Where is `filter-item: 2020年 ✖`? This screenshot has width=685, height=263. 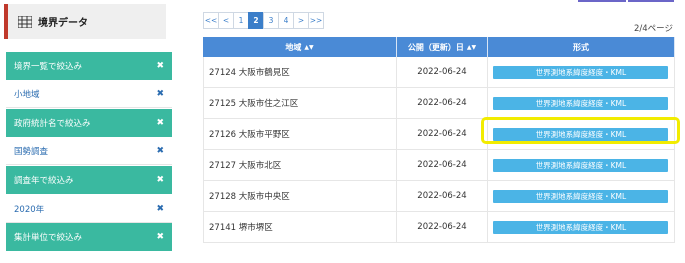 filter-item: 2020年 ✖ is located at coordinates (89, 209).